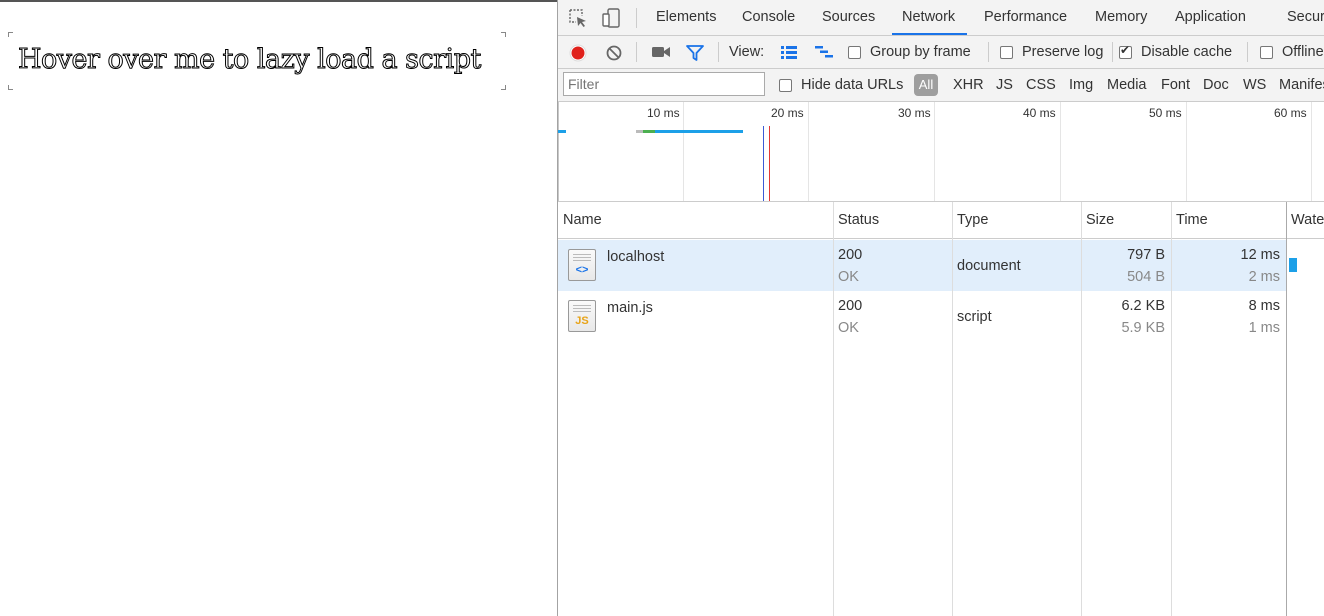 Image resolution: width=1324 pixels, height=616 pixels. I want to click on type-filter-xhr: XHR, so click(968, 85).